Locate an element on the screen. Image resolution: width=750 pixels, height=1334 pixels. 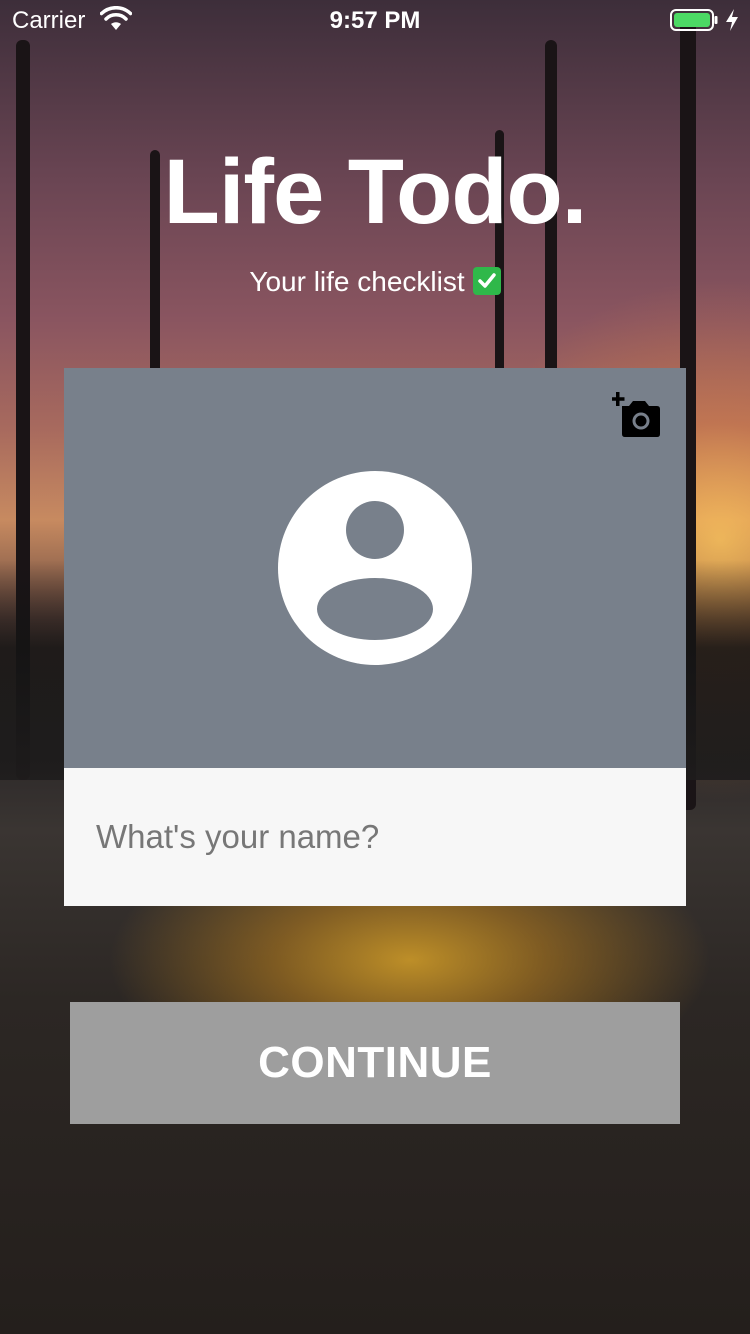
status-bar: Carrier 9:57 PM is located at coordinates (375, 20).